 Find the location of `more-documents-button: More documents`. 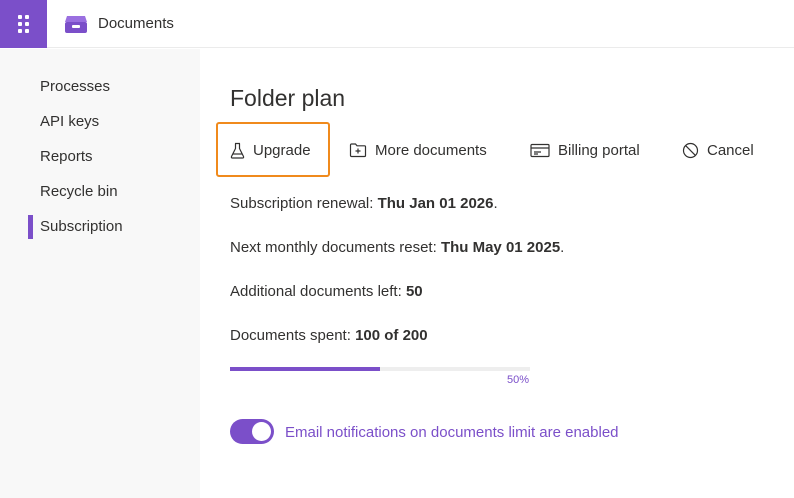

more-documents-button: More documents is located at coordinates (418, 150).